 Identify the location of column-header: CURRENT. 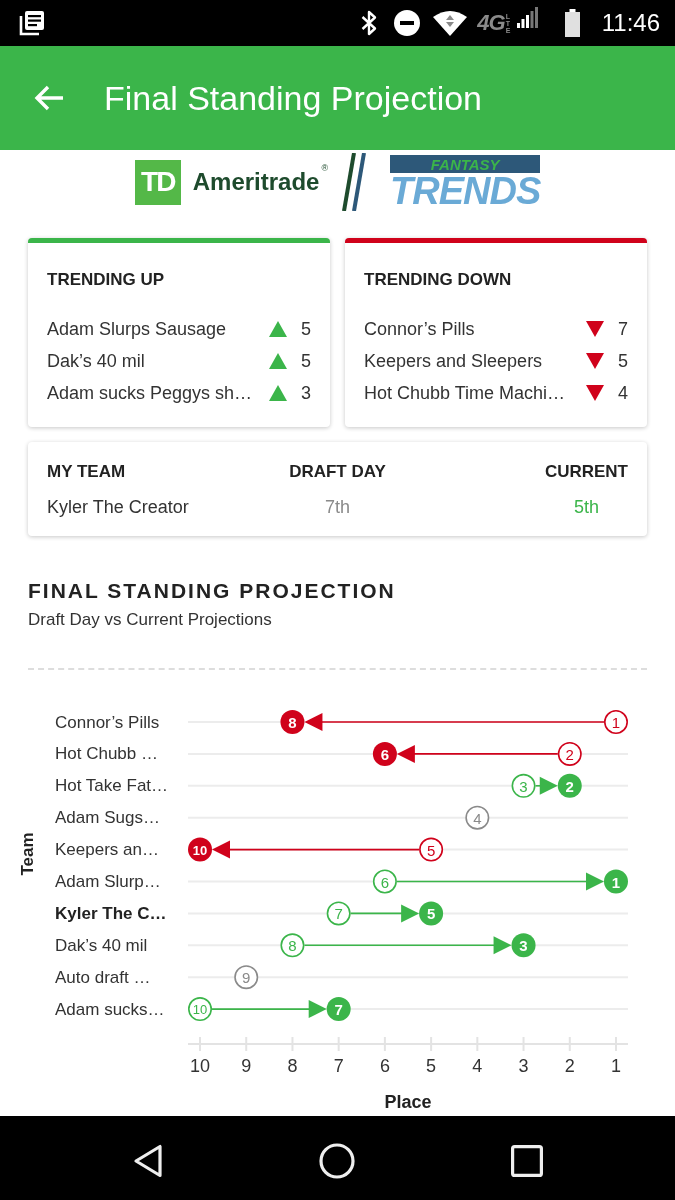
(586, 472).